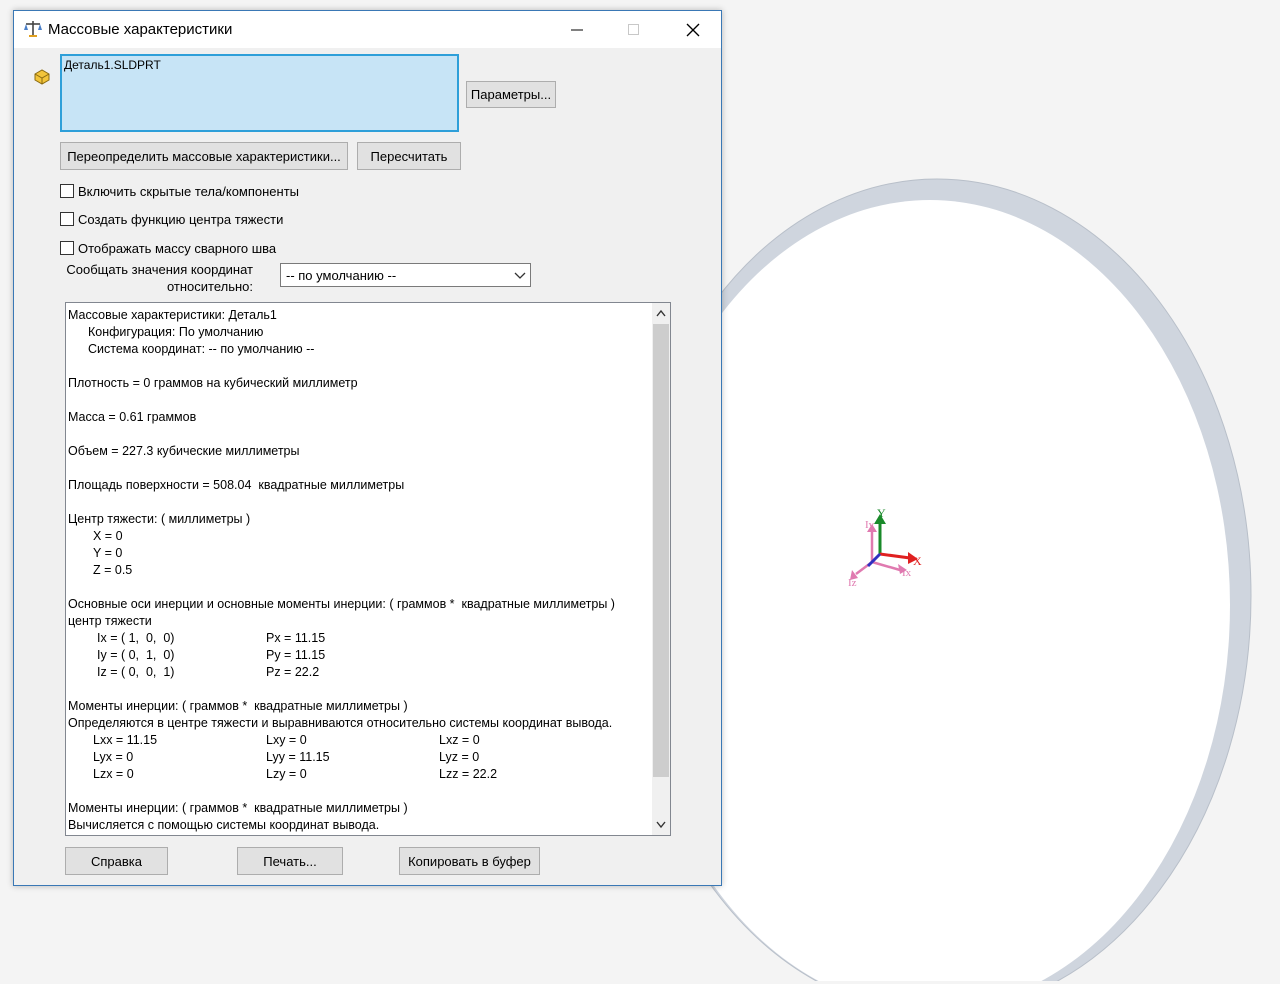 The height and width of the screenshot is (984, 1280). I want to click on result-cell: Pz = 22.2, so click(293, 672).